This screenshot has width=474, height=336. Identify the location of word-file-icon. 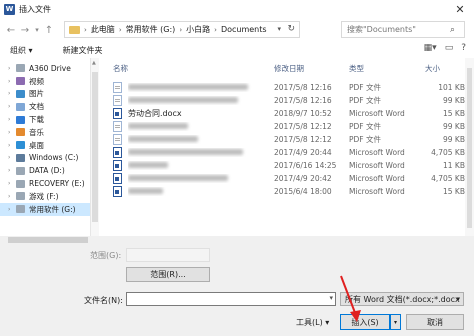
(117, 165).